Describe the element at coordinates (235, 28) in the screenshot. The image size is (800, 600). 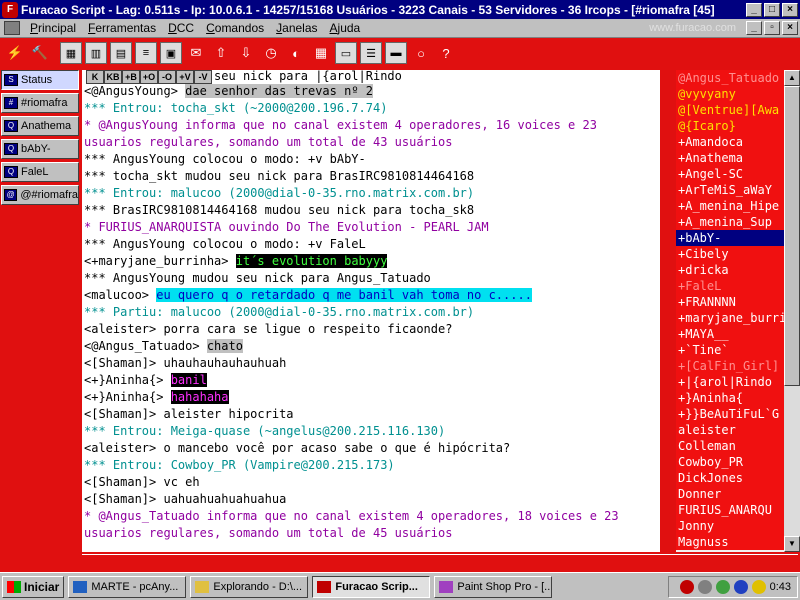
I see `menu-comandos: Comandos` at that location.